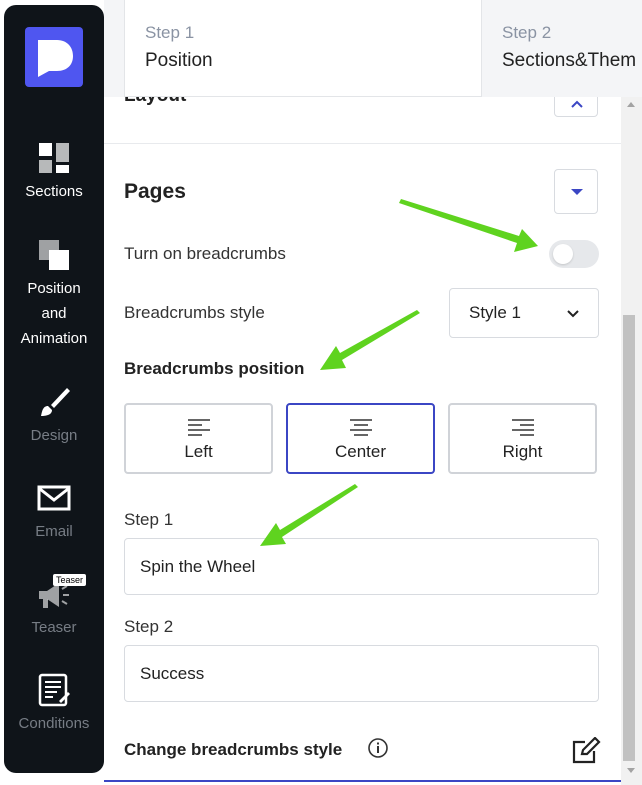  What do you see at coordinates (54, 607) in the screenshot?
I see `sidebar-item-teaser: Teaser Teaser` at bounding box center [54, 607].